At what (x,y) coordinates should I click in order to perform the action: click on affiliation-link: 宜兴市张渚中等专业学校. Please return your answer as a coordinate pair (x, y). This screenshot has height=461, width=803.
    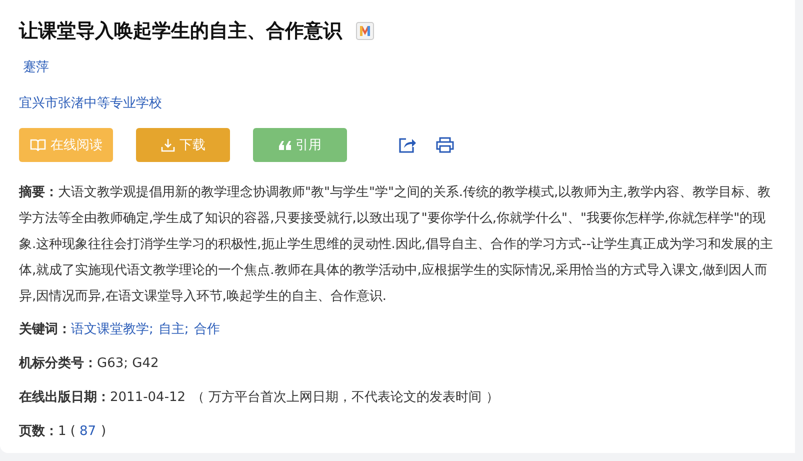
    Looking at the image, I should click on (90, 103).